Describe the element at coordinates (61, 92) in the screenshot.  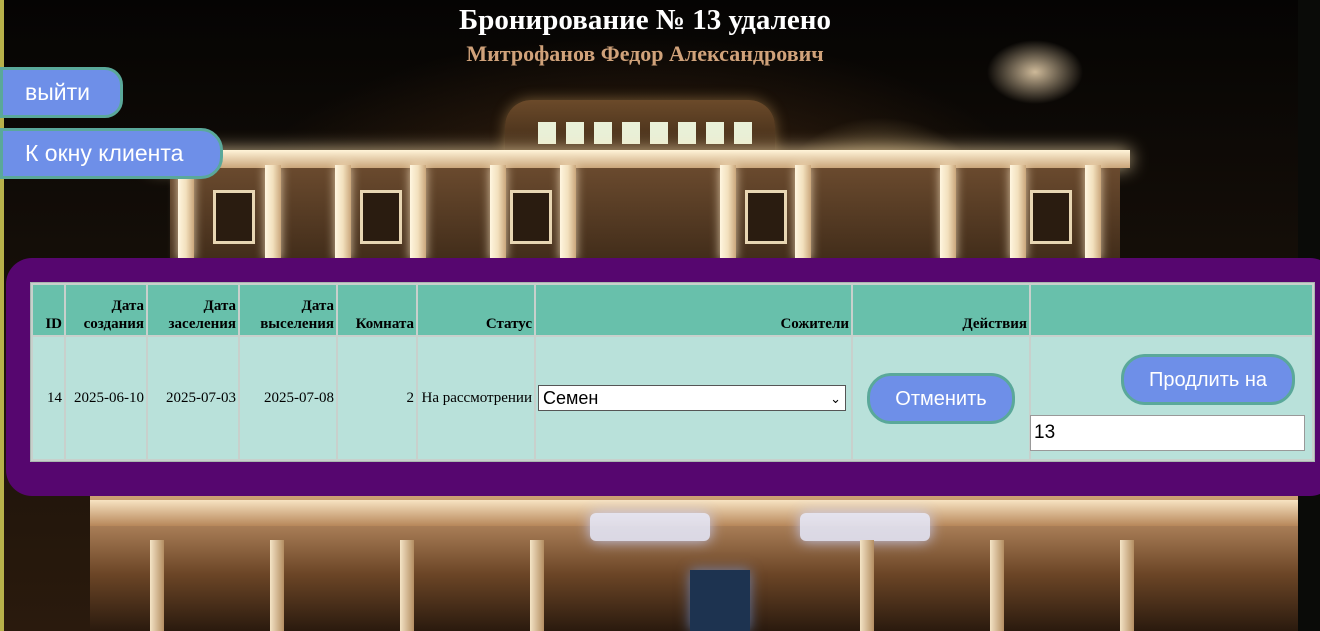
I see `logout-button: выйти` at that location.